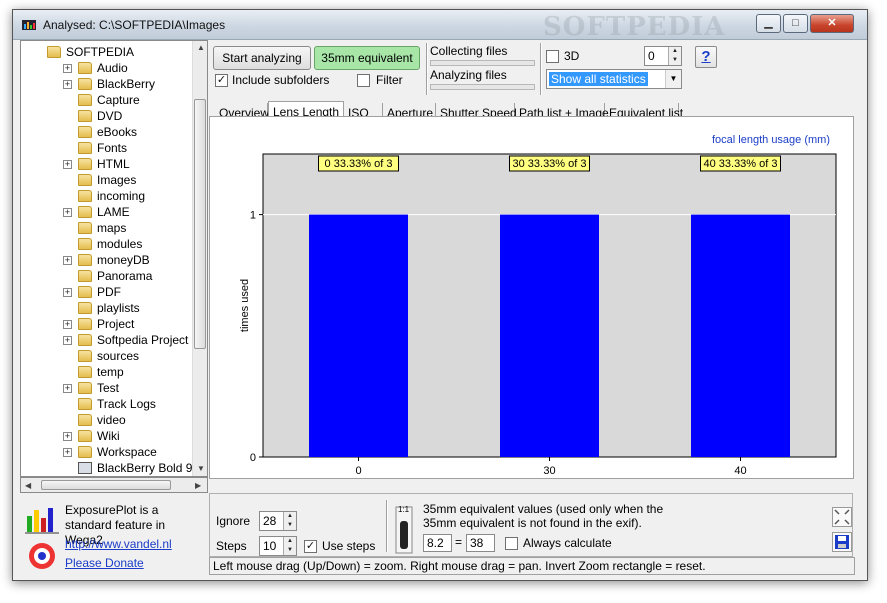  Describe the element at coordinates (118, 544) in the screenshot. I see `vandel-link: http://www.vandel.nl` at that location.